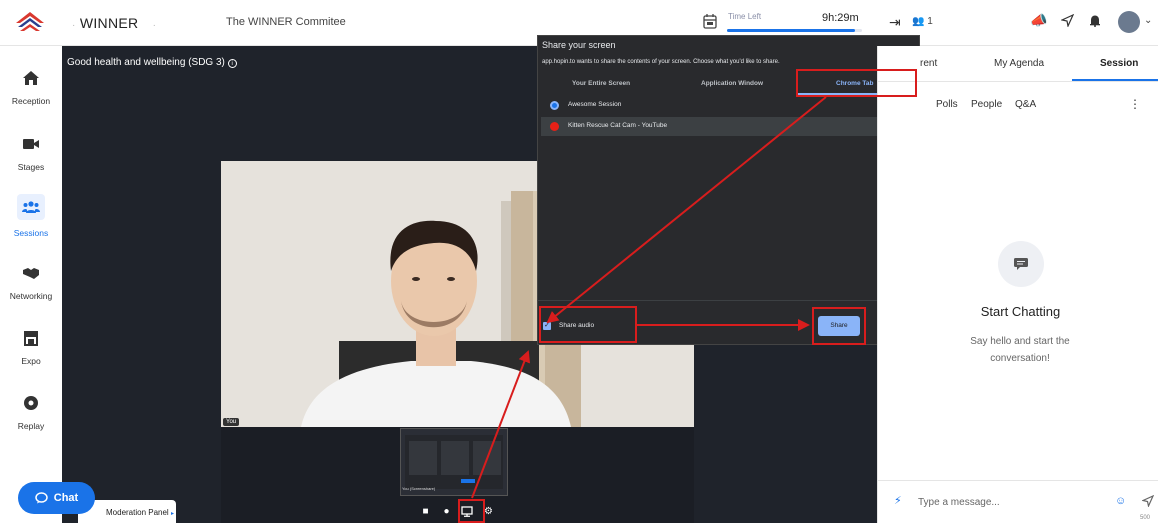 The image size is (1158, 523). Describe the element at coordinates (31, 283) in the screenshot. I see `nav-item-networking: Networking` at that location.